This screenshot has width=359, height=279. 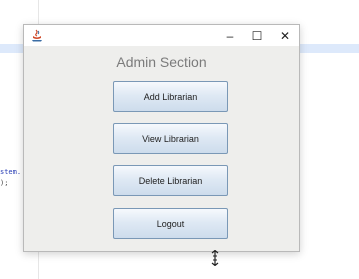 What do you see at coordinates (170, 138) in the screenshot?
I see `view-librarian-button: View Librarian` at bounding box center [170, 138].